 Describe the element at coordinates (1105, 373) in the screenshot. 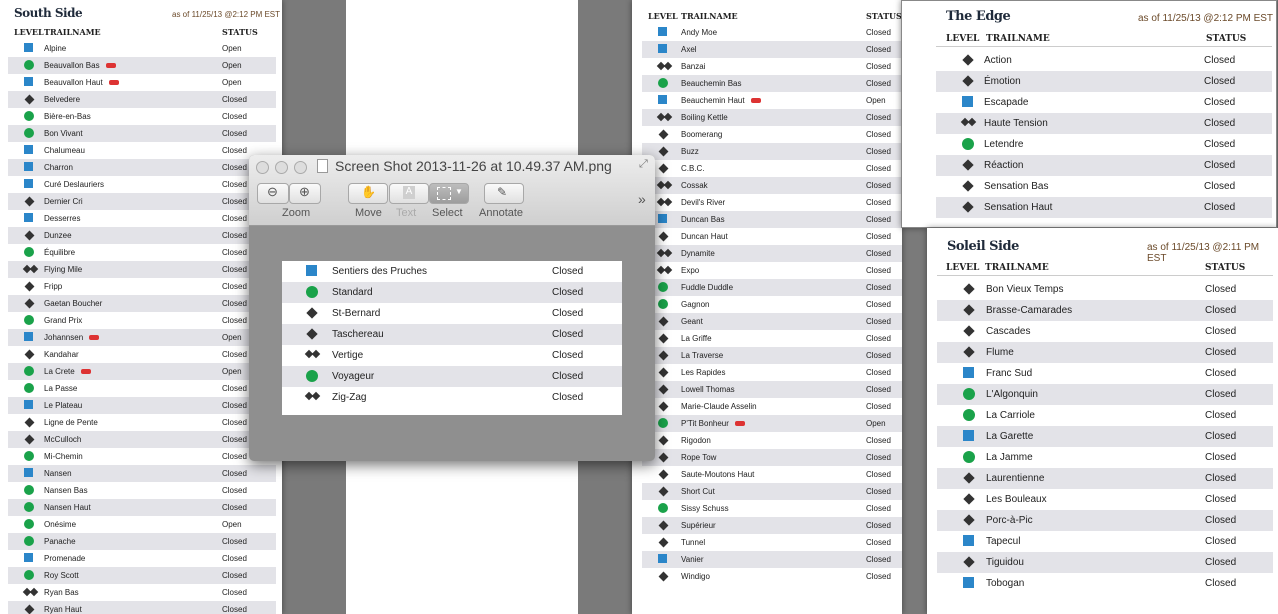

I see `table-row: Franc Sud Closed` at that location.